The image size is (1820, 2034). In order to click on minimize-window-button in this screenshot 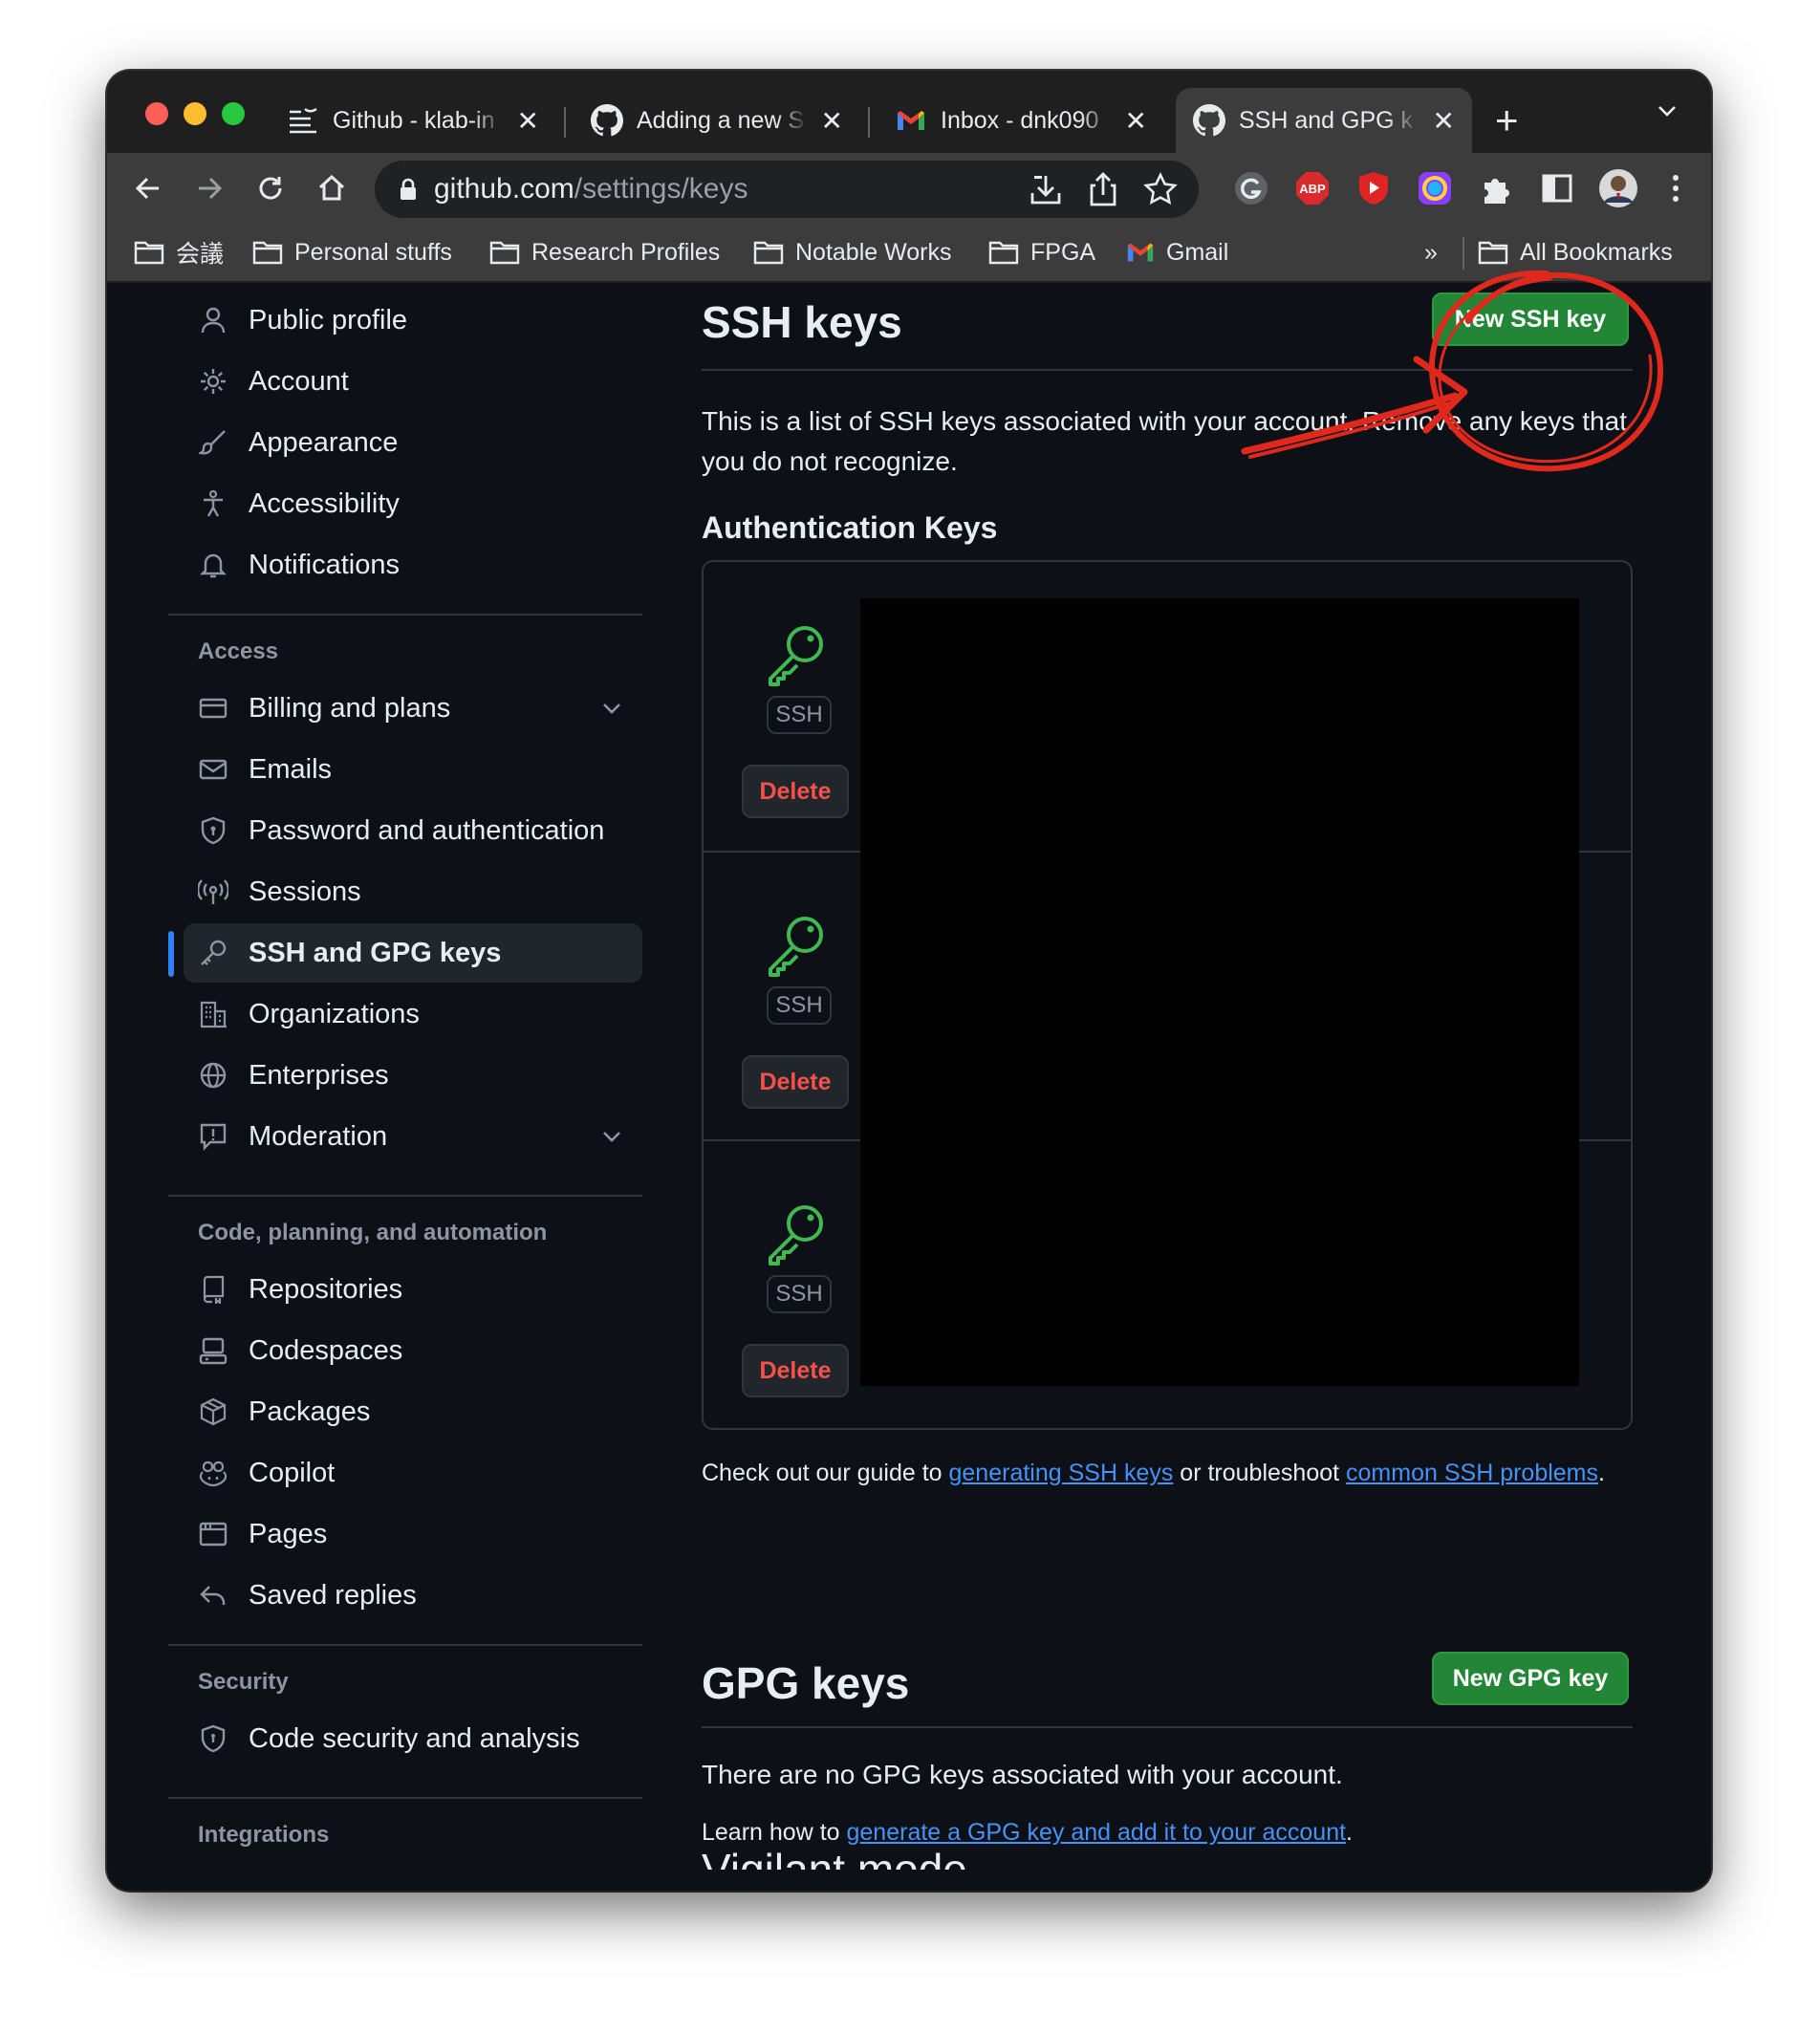, I will do `click(195, 113)`.